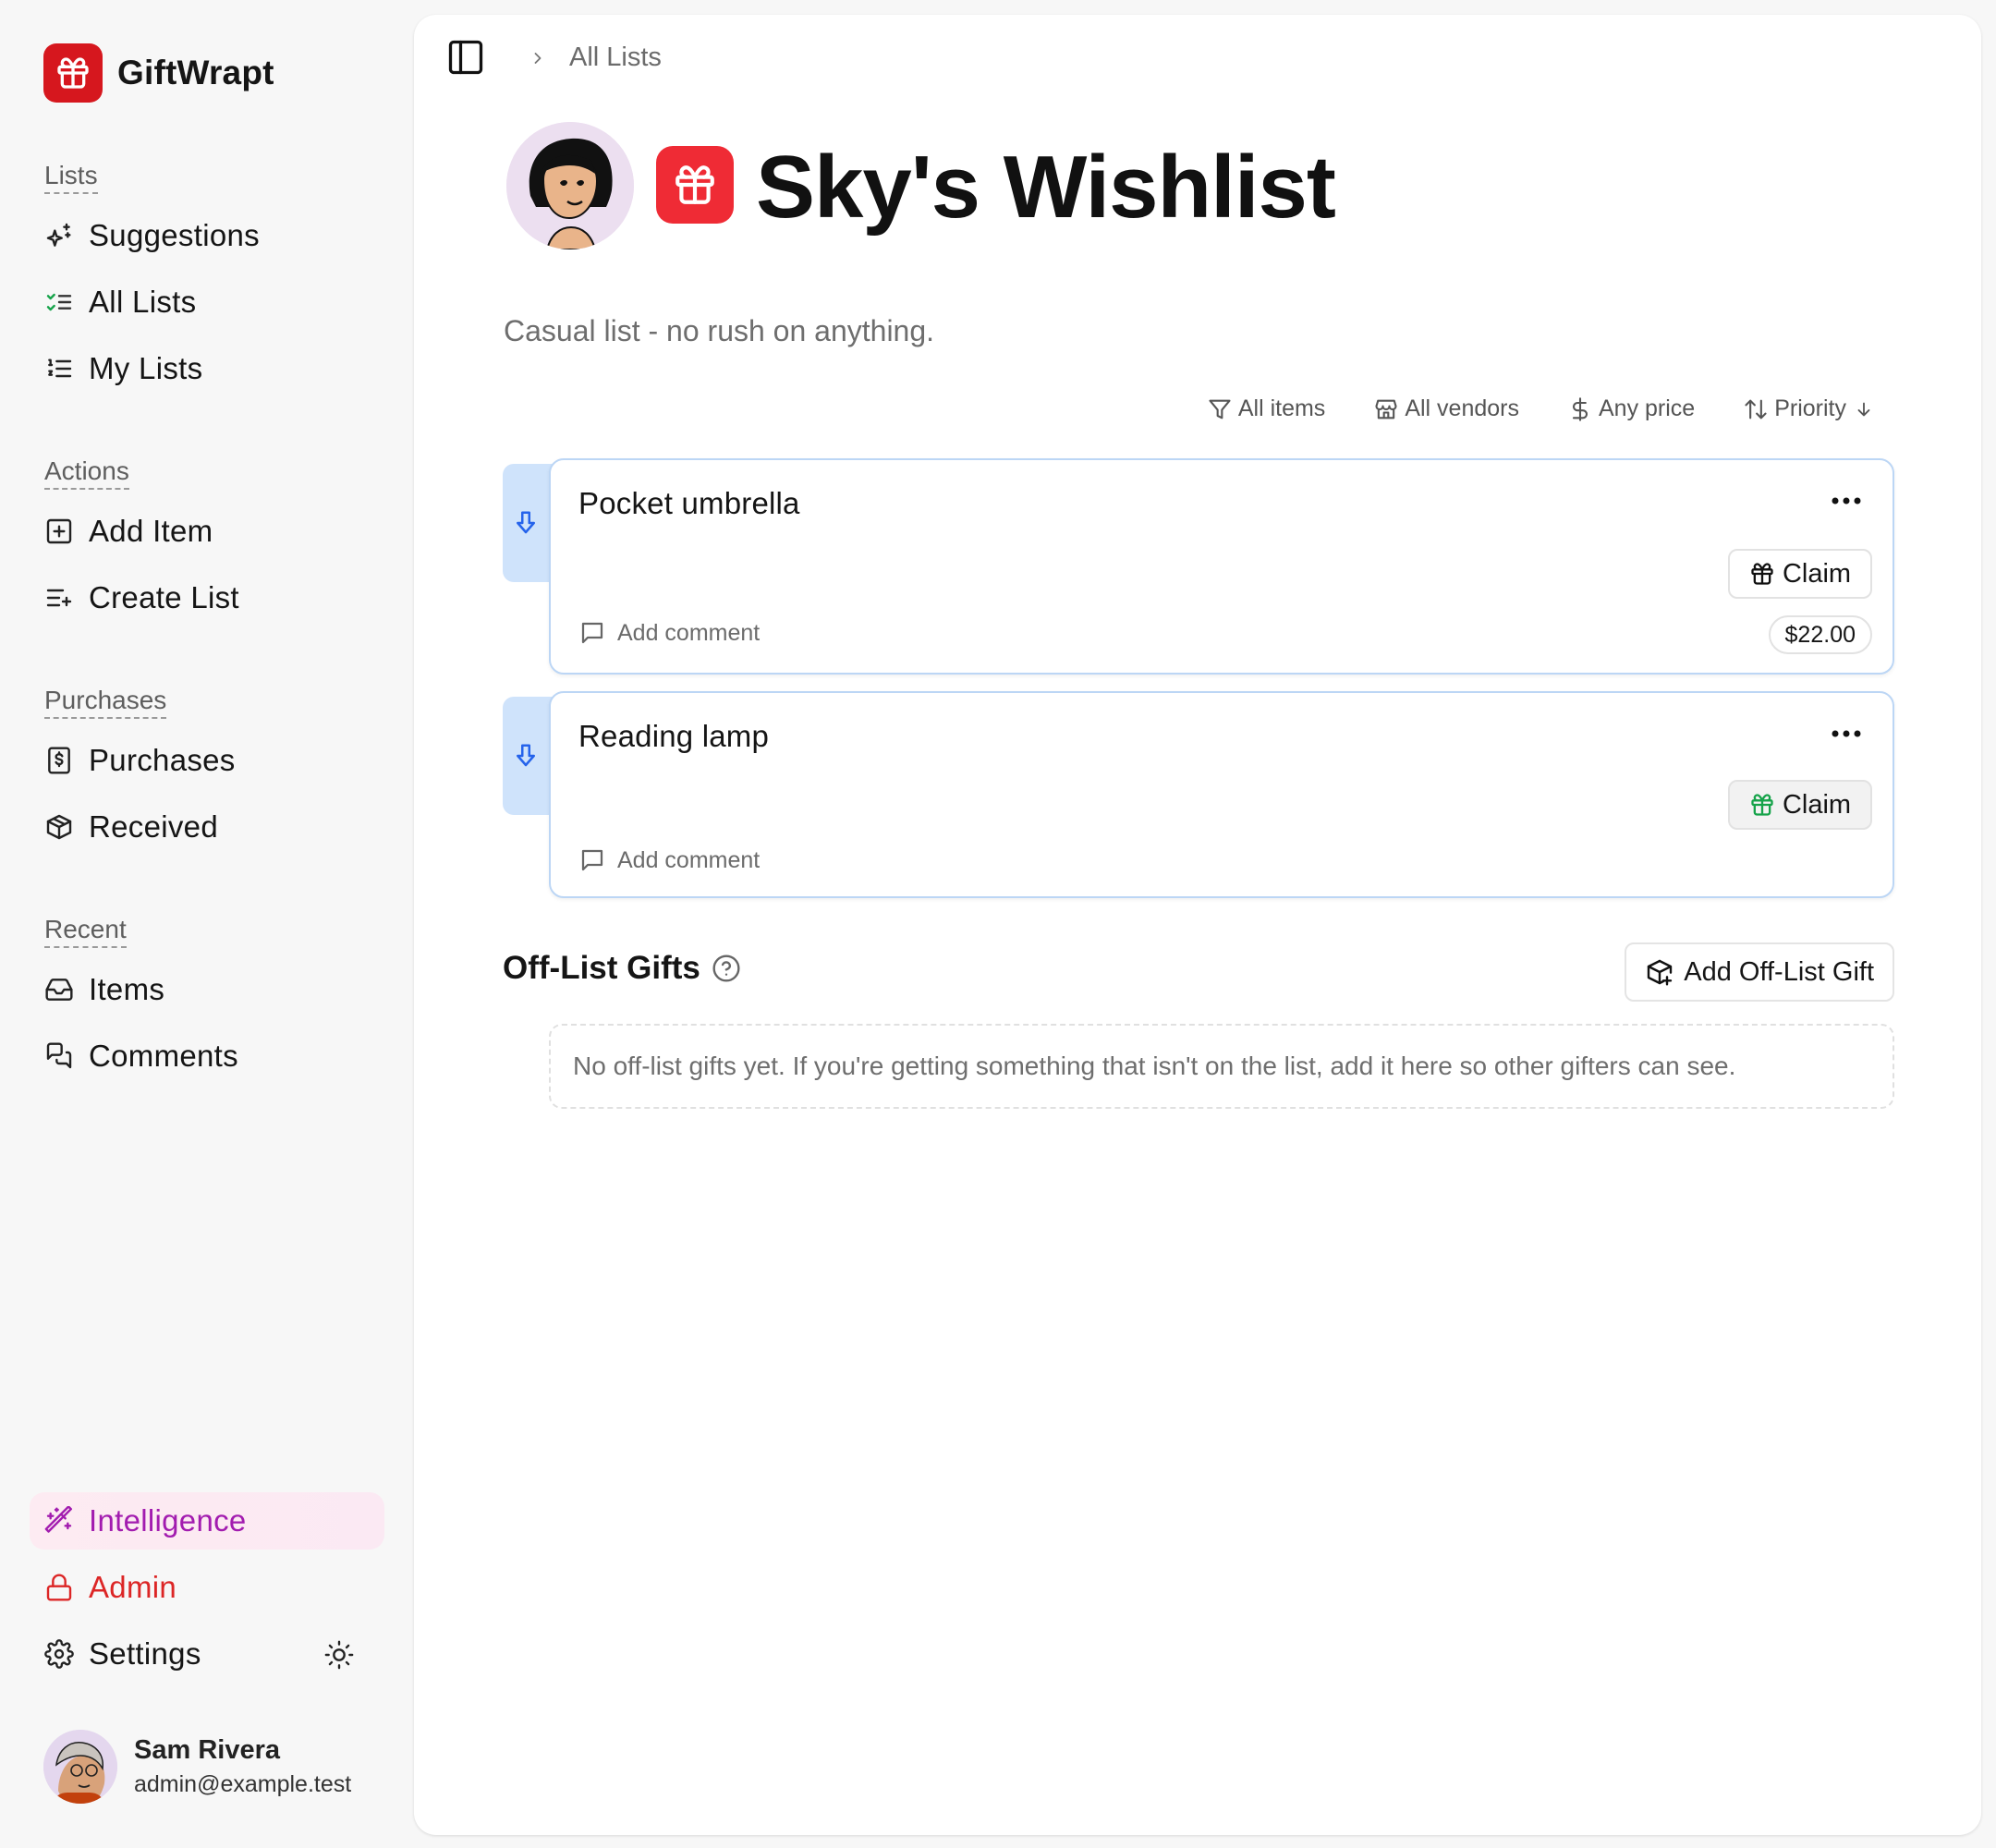 The image size is (1996, 1848). Describe the element at coordinates (570, 185) in the screenshot. I see `owner-avatar` at that location.